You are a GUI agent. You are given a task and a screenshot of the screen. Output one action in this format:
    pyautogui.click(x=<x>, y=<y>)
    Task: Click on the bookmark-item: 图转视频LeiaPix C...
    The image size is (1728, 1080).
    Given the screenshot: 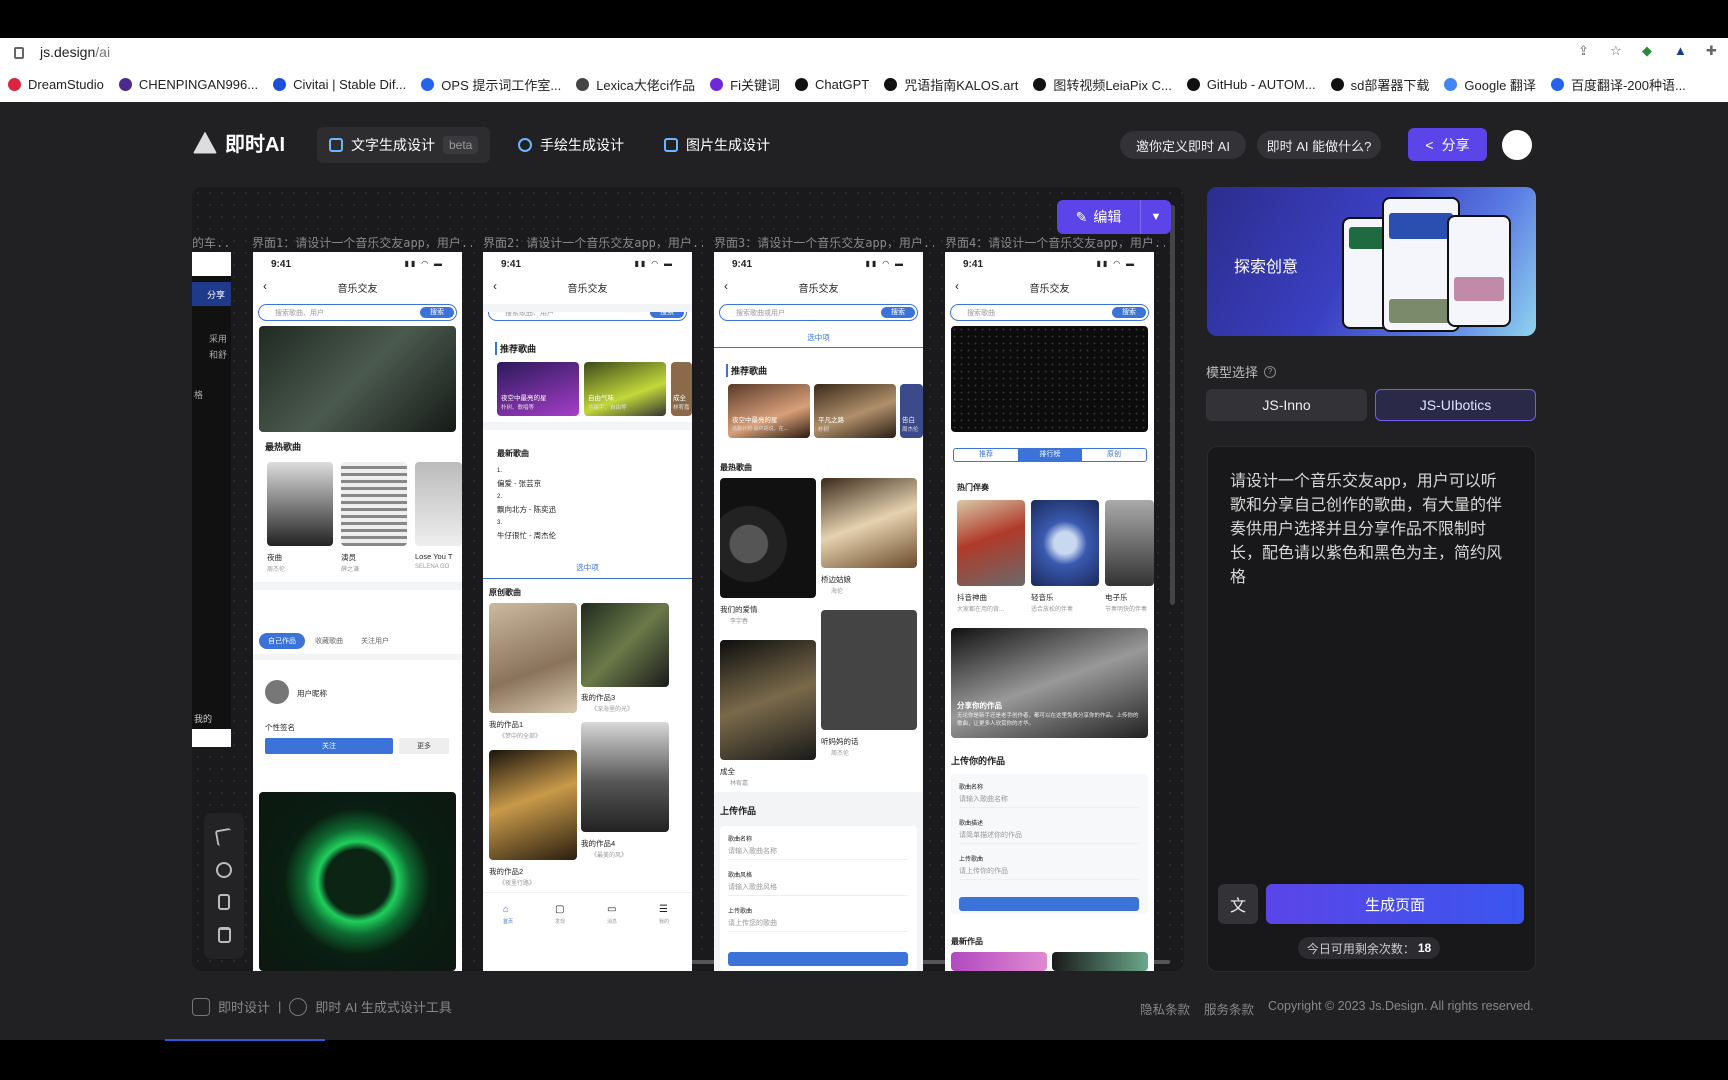 What is the action you would take?
    pyautogui.click(x=1102, y=84)
    